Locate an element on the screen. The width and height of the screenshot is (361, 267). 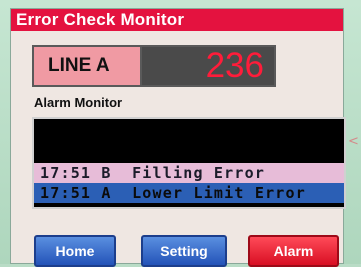
home-button: Home is located at coordinates (75, 251).